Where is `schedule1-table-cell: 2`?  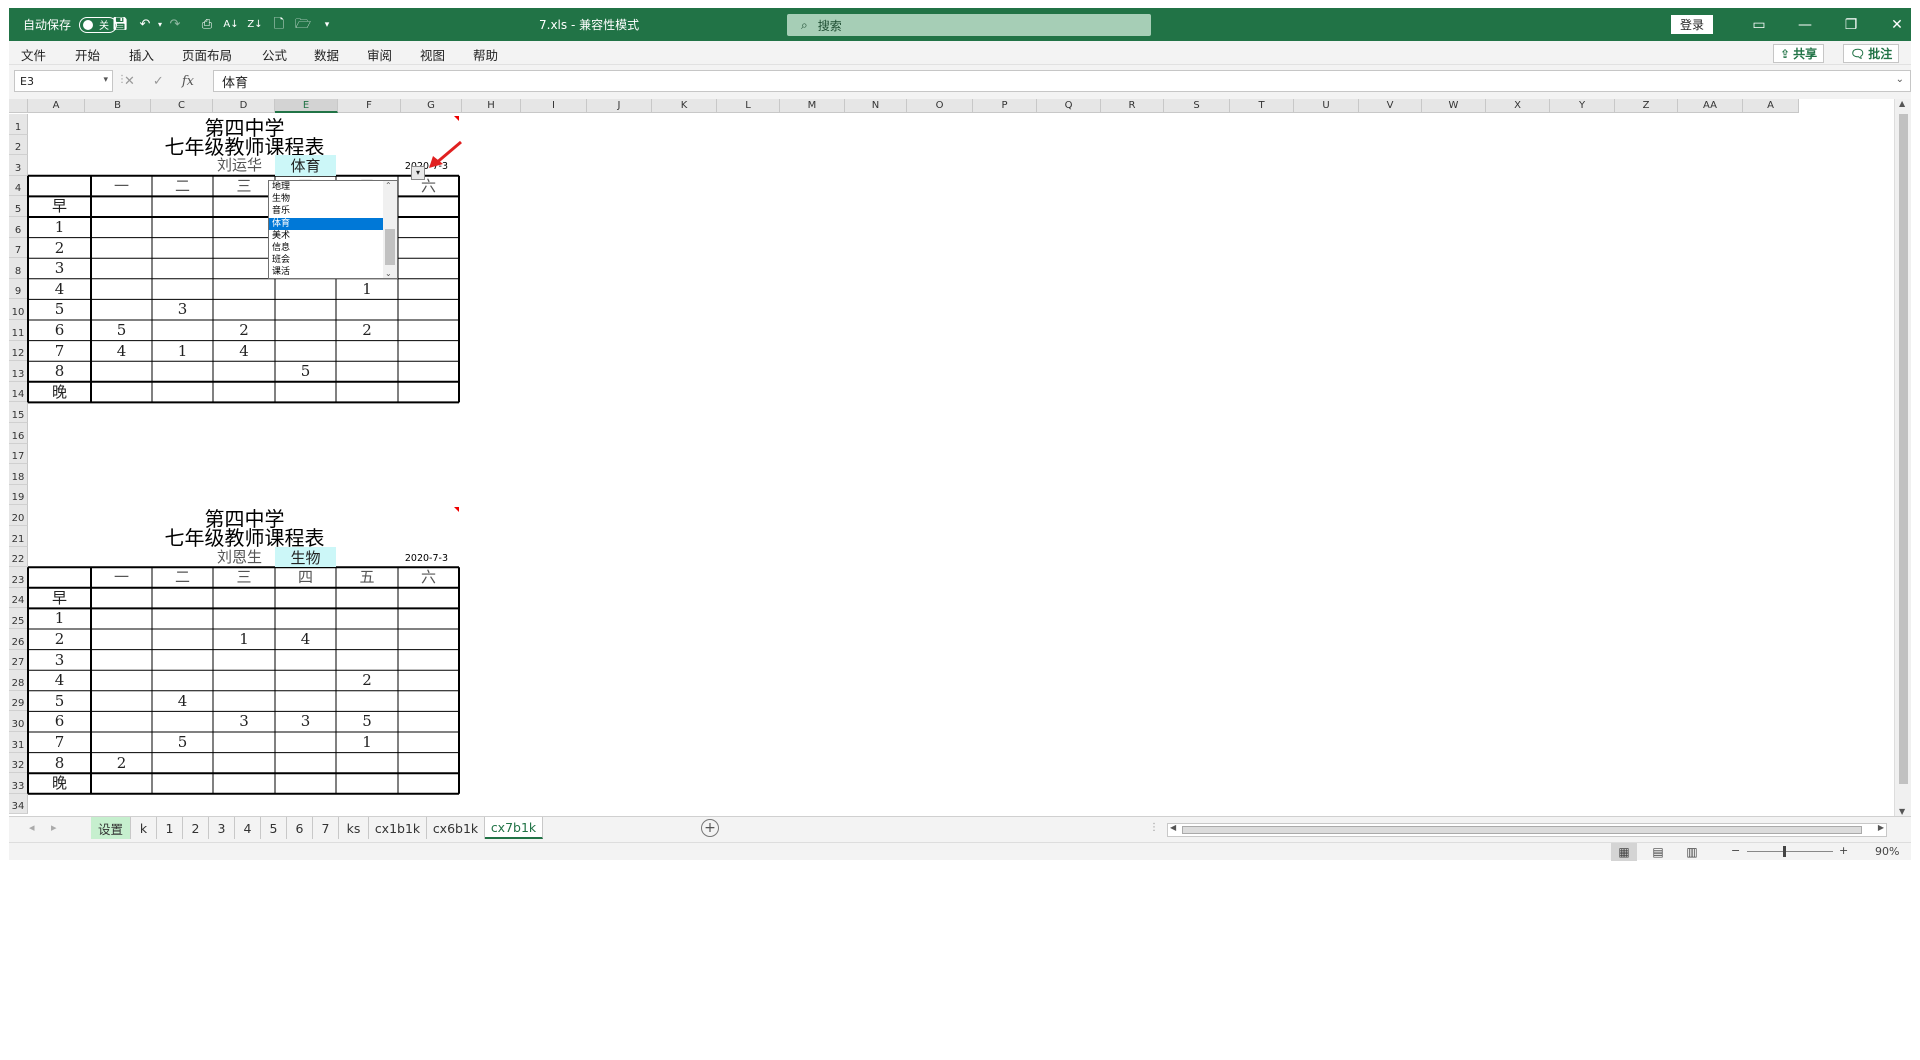 schedule1-table-cell: 2 is located at coordinates (367, 330).